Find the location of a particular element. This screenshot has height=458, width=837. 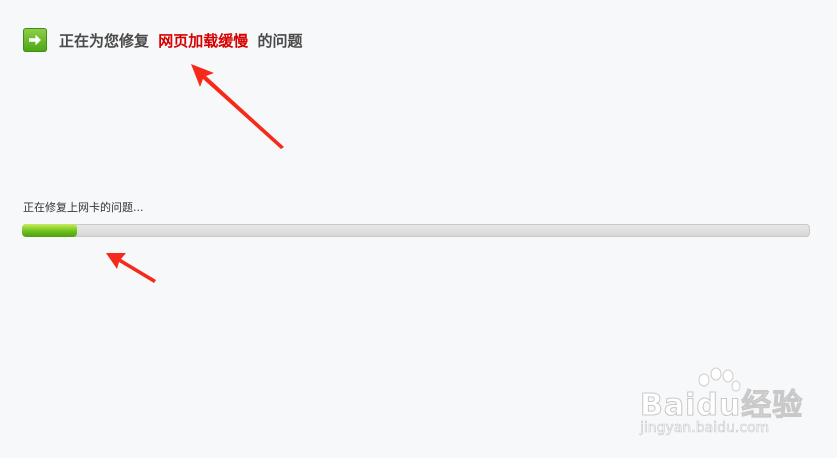

annotation-arrow-title is located at coordinates (237, 106).